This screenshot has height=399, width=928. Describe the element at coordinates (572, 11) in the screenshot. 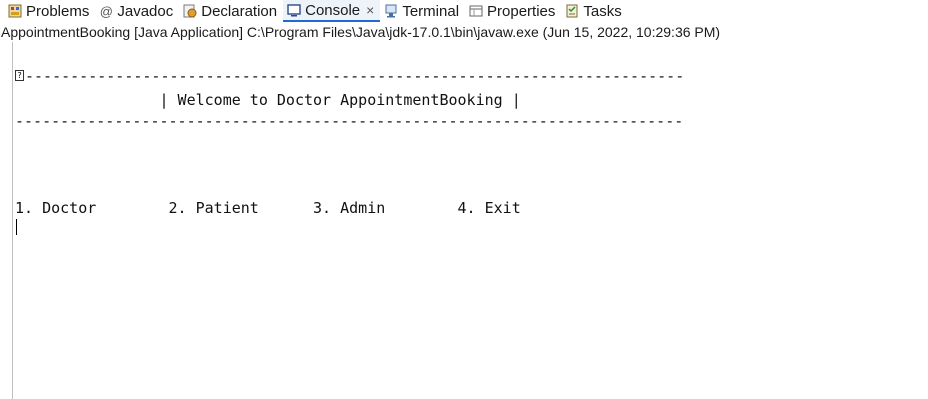

I see `tasks-icon` at that location.